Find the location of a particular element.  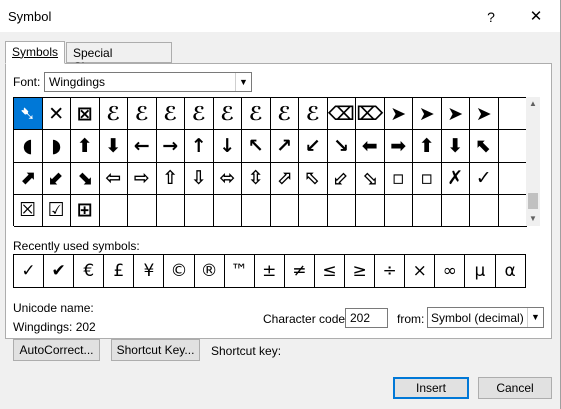

tab-symbols: Symbols is located at coordinates (35, 52).